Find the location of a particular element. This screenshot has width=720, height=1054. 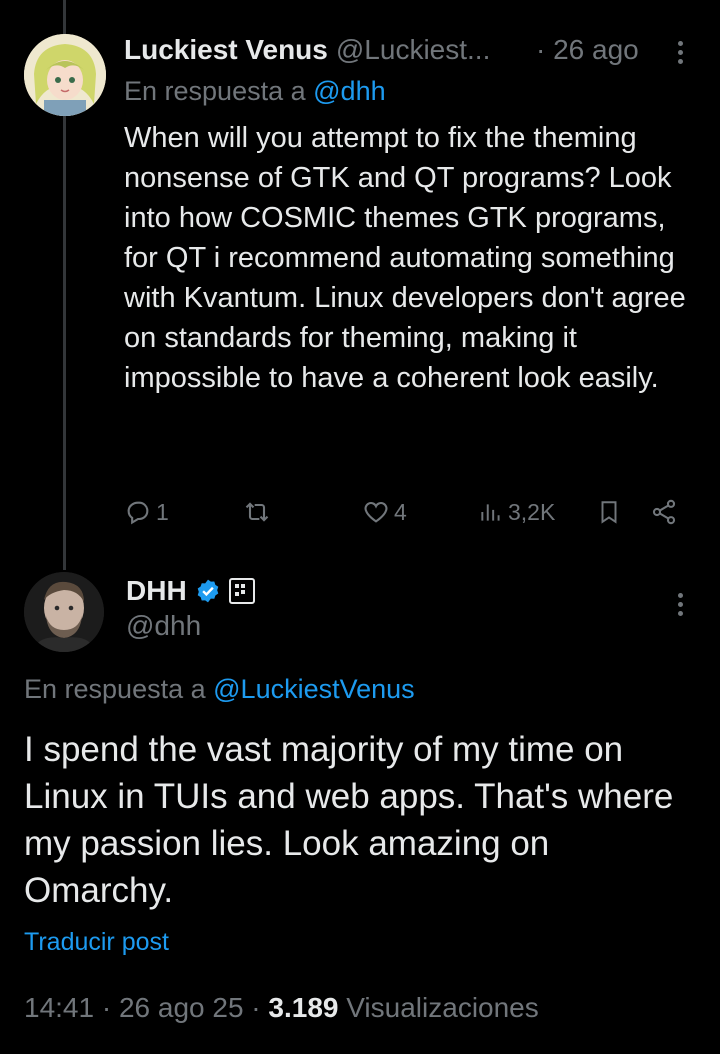

post-timestamp: 14:41 · 26 ago 25 · is located at coordinates (142, 1007).